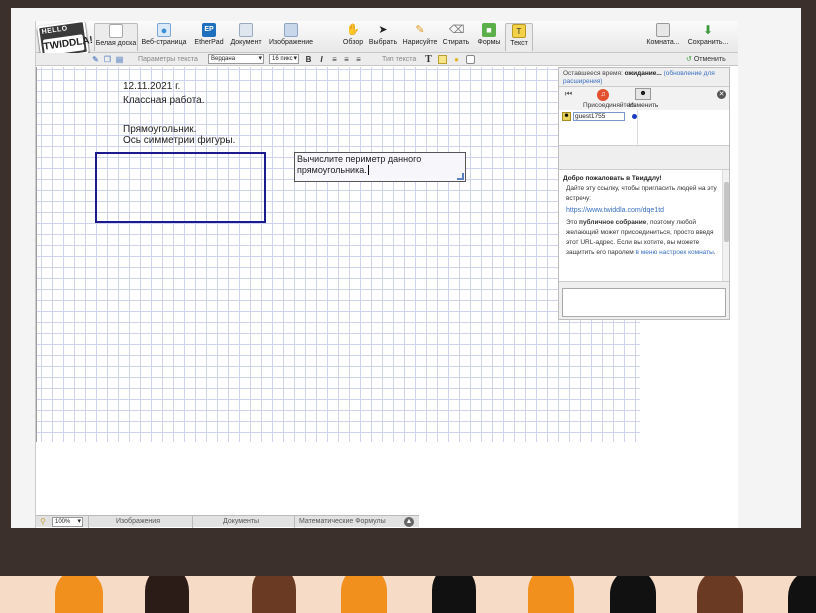 This screenshot has width=816, height=613. I want to click on meeting-url-link: https://www.twiddla.com/dqe1td, so click(643, 211).